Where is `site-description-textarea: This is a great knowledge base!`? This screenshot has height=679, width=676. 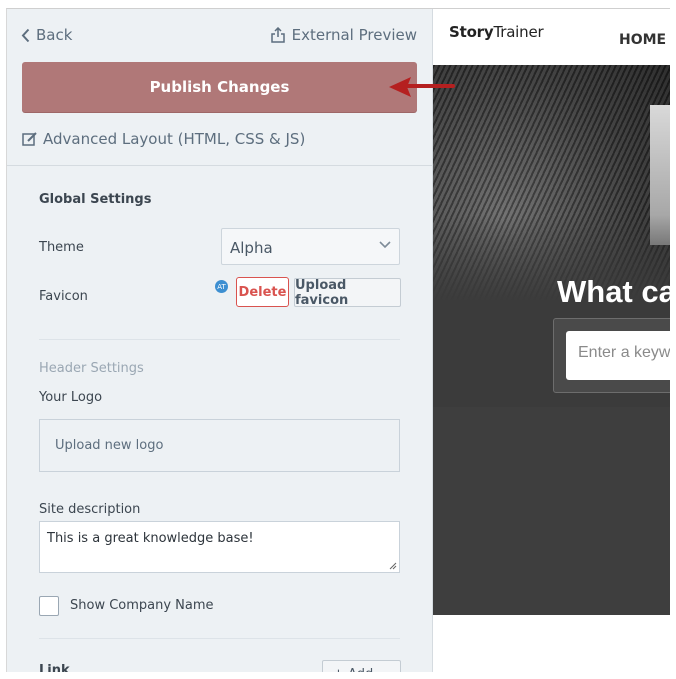
site-description-textarea: This is a great knowledge base! is located at coordinates (219, 547).